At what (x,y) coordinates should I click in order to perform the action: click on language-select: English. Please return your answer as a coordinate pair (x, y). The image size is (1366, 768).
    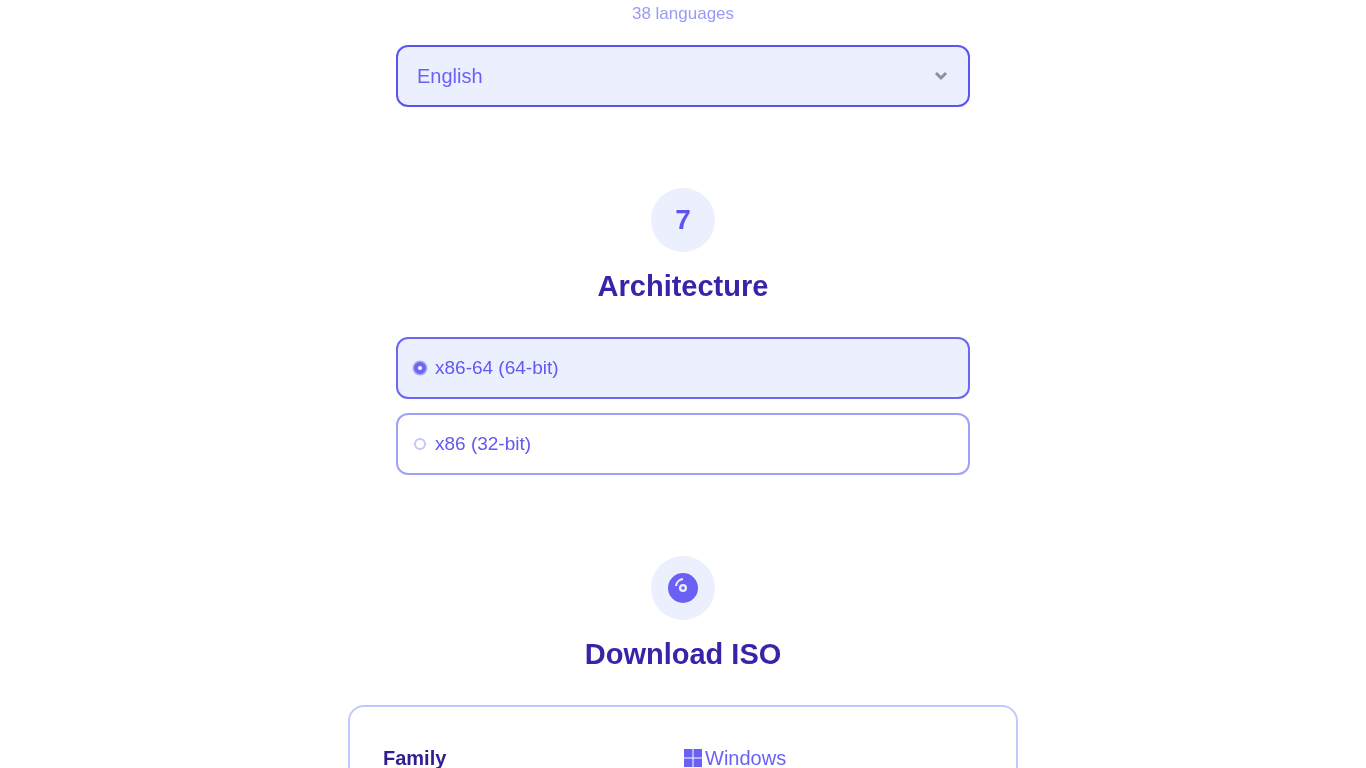
    Looking at the image, I should click on (683, 76).